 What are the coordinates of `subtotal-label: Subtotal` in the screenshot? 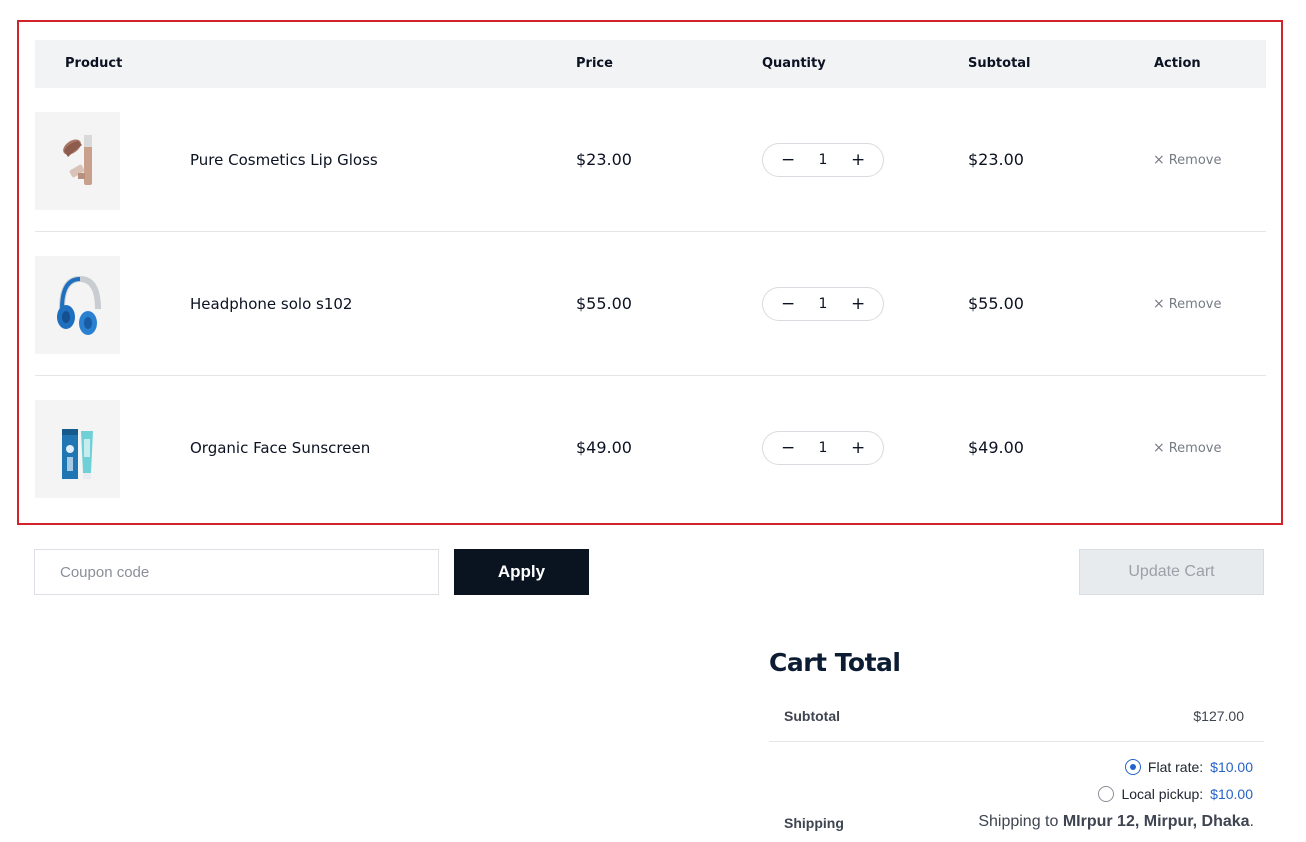 It's located at (812, 716).